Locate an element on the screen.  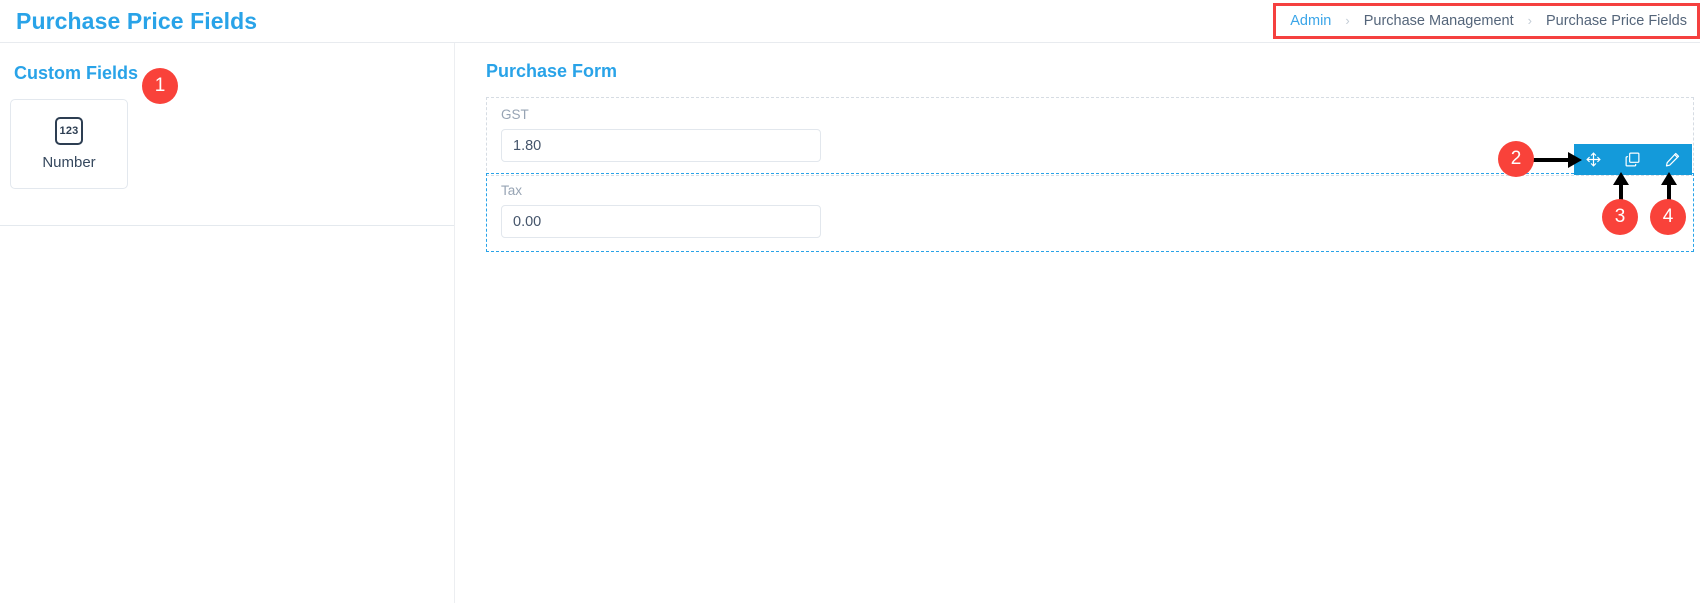
form-field-row-tax: Tax is located at coordinates (1090, 212).